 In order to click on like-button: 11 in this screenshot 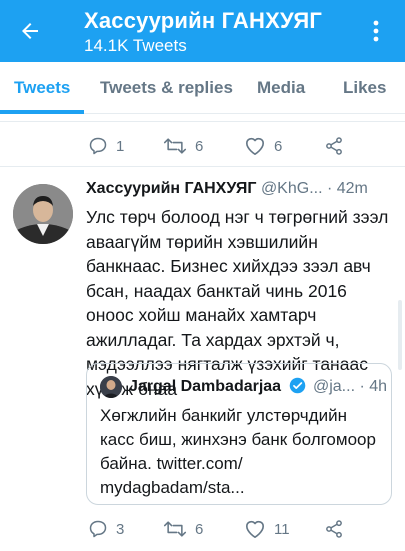, I will do `click(267, 529)`.